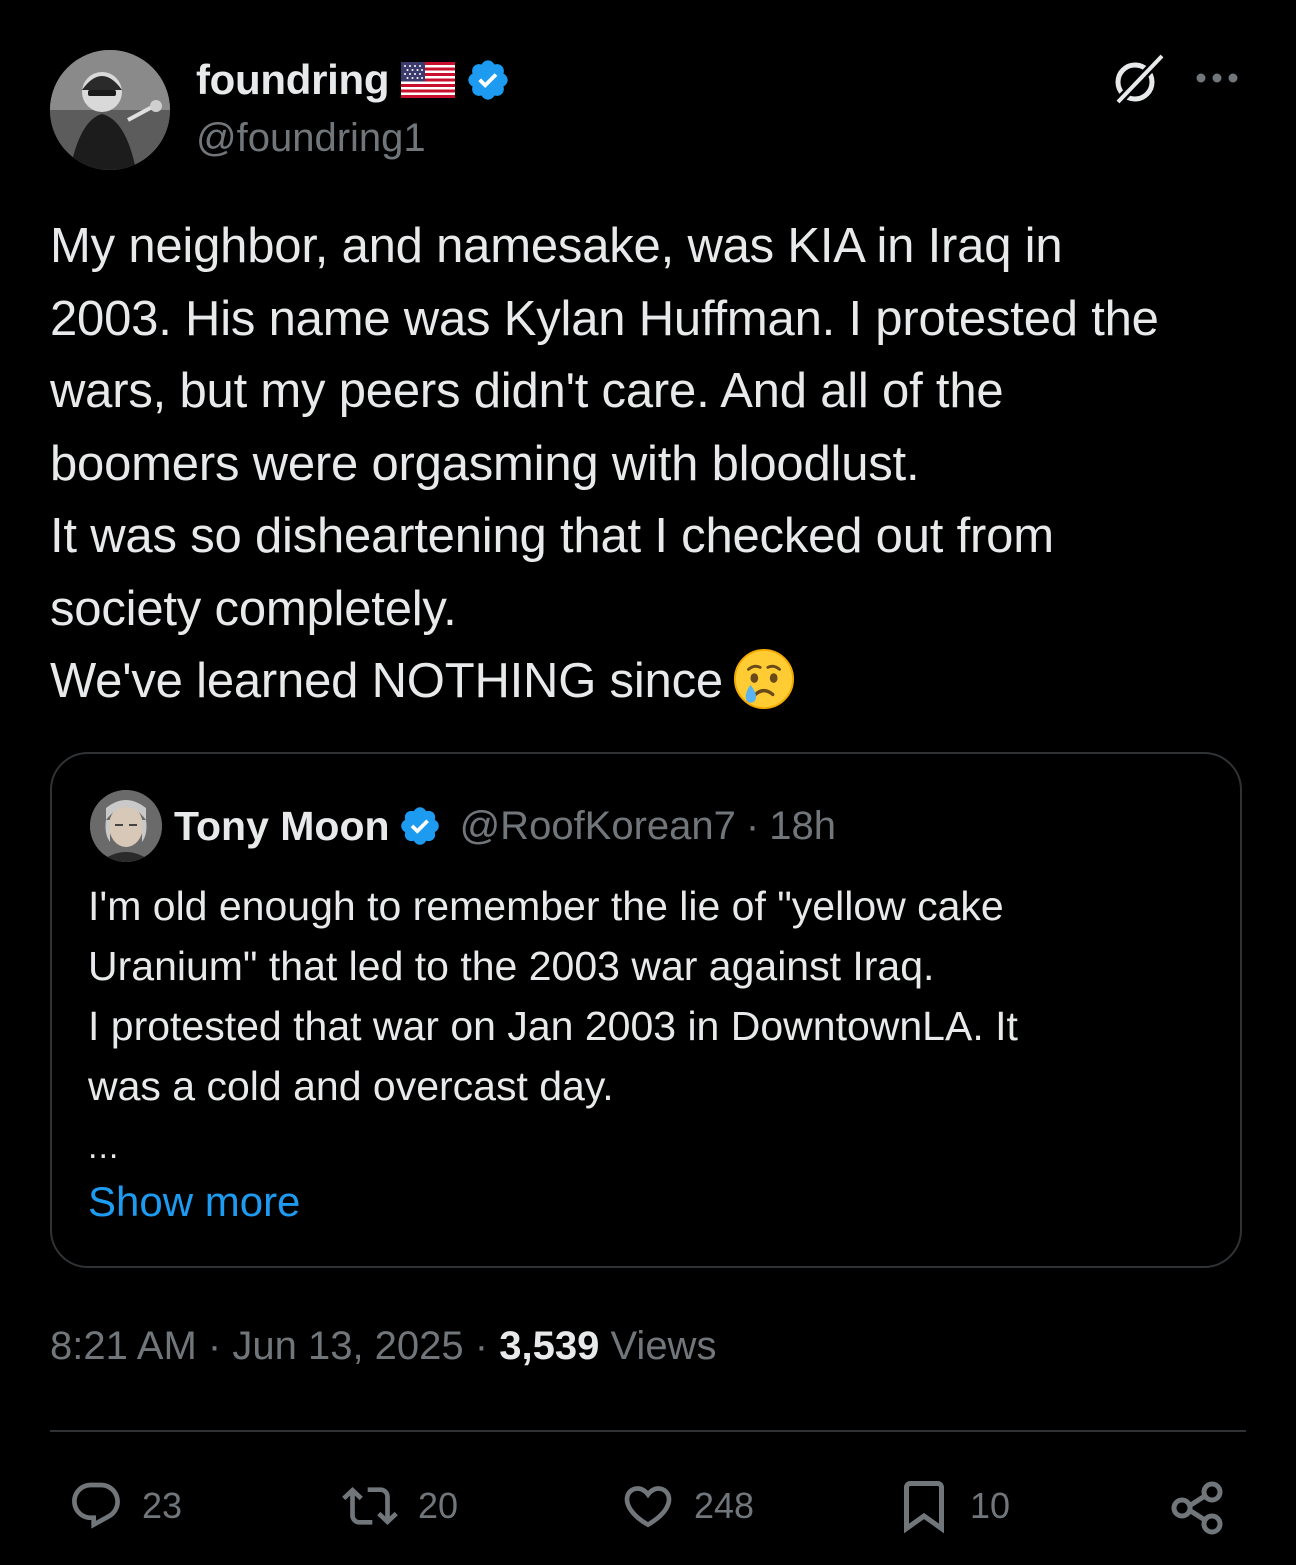  I want to click on quoted-tweet-header: Tony Moon @RoofKorean7 · 18h, so click(505, 826).